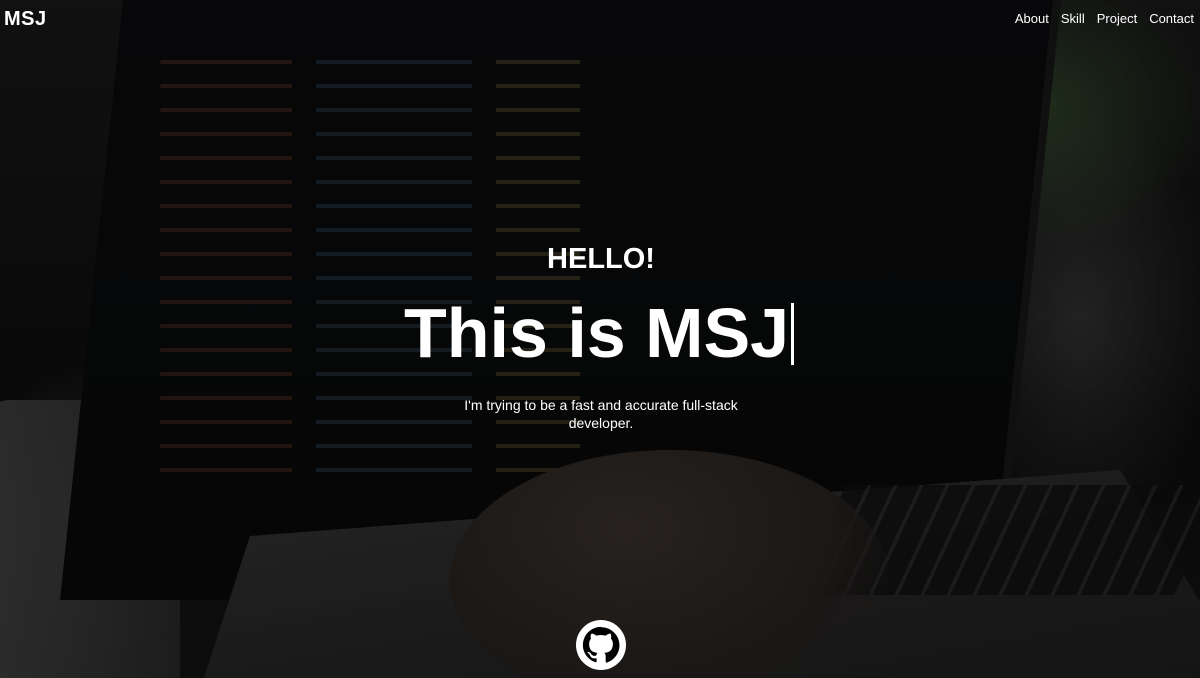  What do you see at coordinates (1032, 18) in the screenshot?
I see `nav-about-link: About` at bounding box center [1032, 18].